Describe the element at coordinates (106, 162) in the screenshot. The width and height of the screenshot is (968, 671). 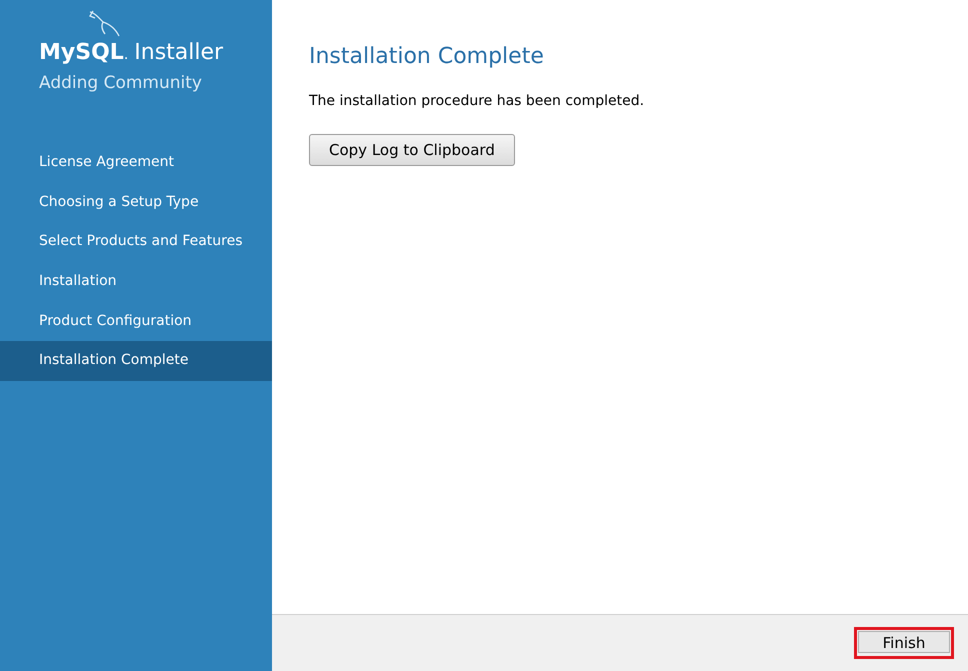
I see `step-item: License Agreement` at that location.